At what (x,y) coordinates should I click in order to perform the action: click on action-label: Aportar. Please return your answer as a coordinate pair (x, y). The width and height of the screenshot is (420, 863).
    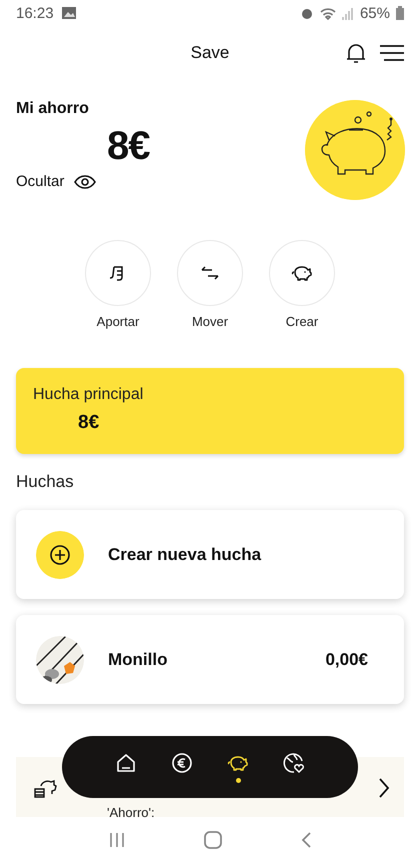
    Looking at the image, I should click on (118, 321).